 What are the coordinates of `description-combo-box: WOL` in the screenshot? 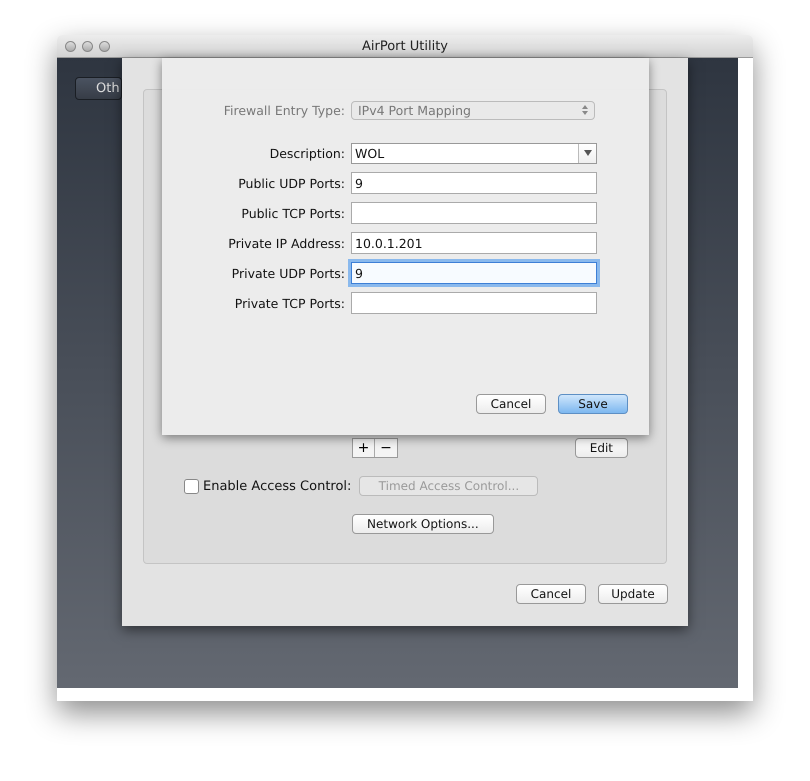 It's located at (474, 153).